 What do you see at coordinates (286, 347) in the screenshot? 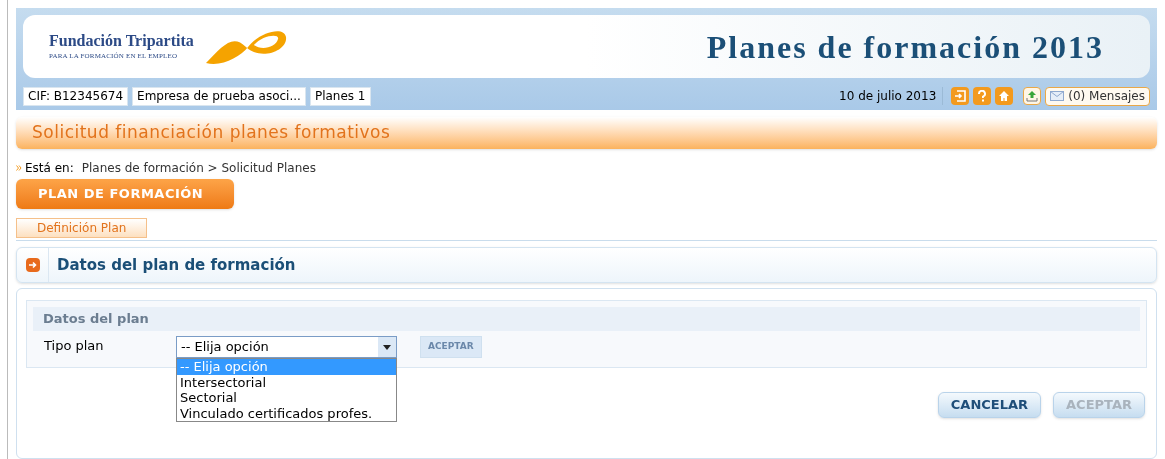
I see `type-select: -- Elija opción` at bounding box center [286, 347].